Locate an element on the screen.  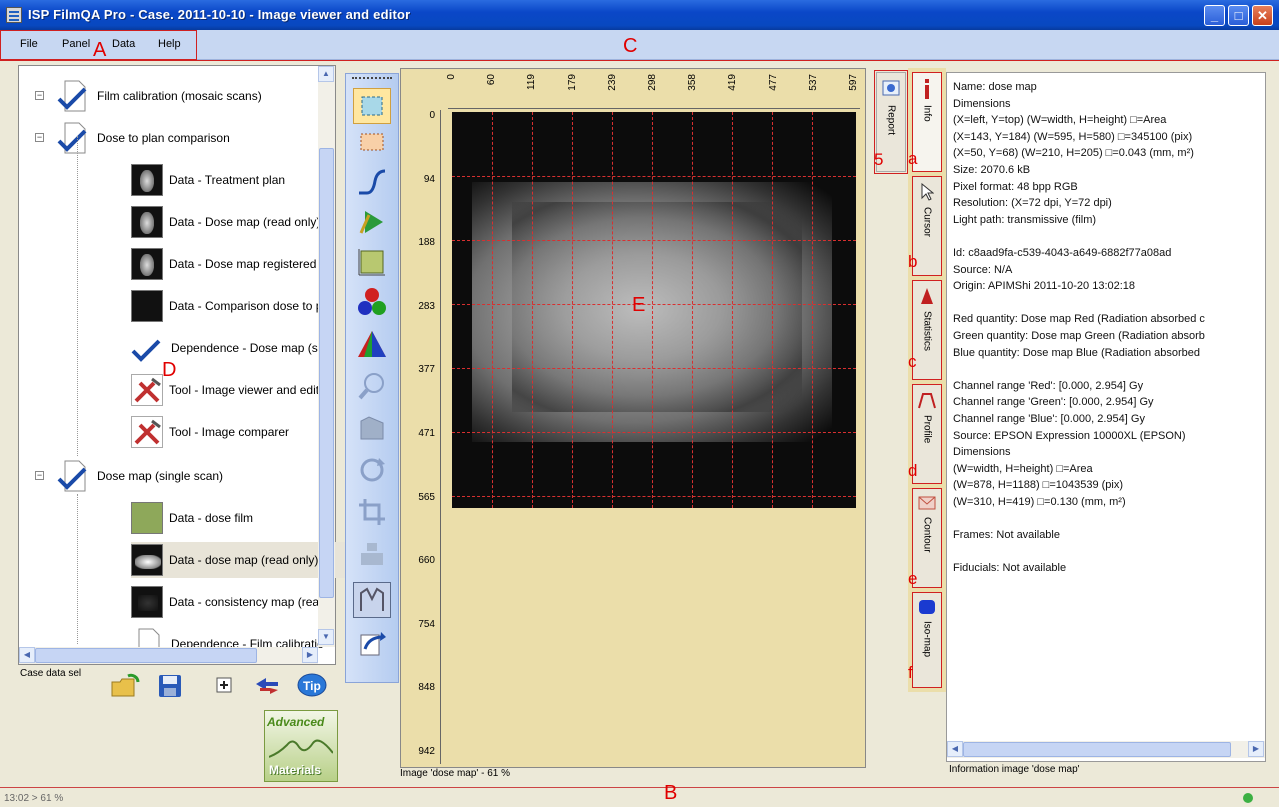
info-line: Channel range 'Red': [0.000, 2.954] Gy is located at coordinates (1048, 385).